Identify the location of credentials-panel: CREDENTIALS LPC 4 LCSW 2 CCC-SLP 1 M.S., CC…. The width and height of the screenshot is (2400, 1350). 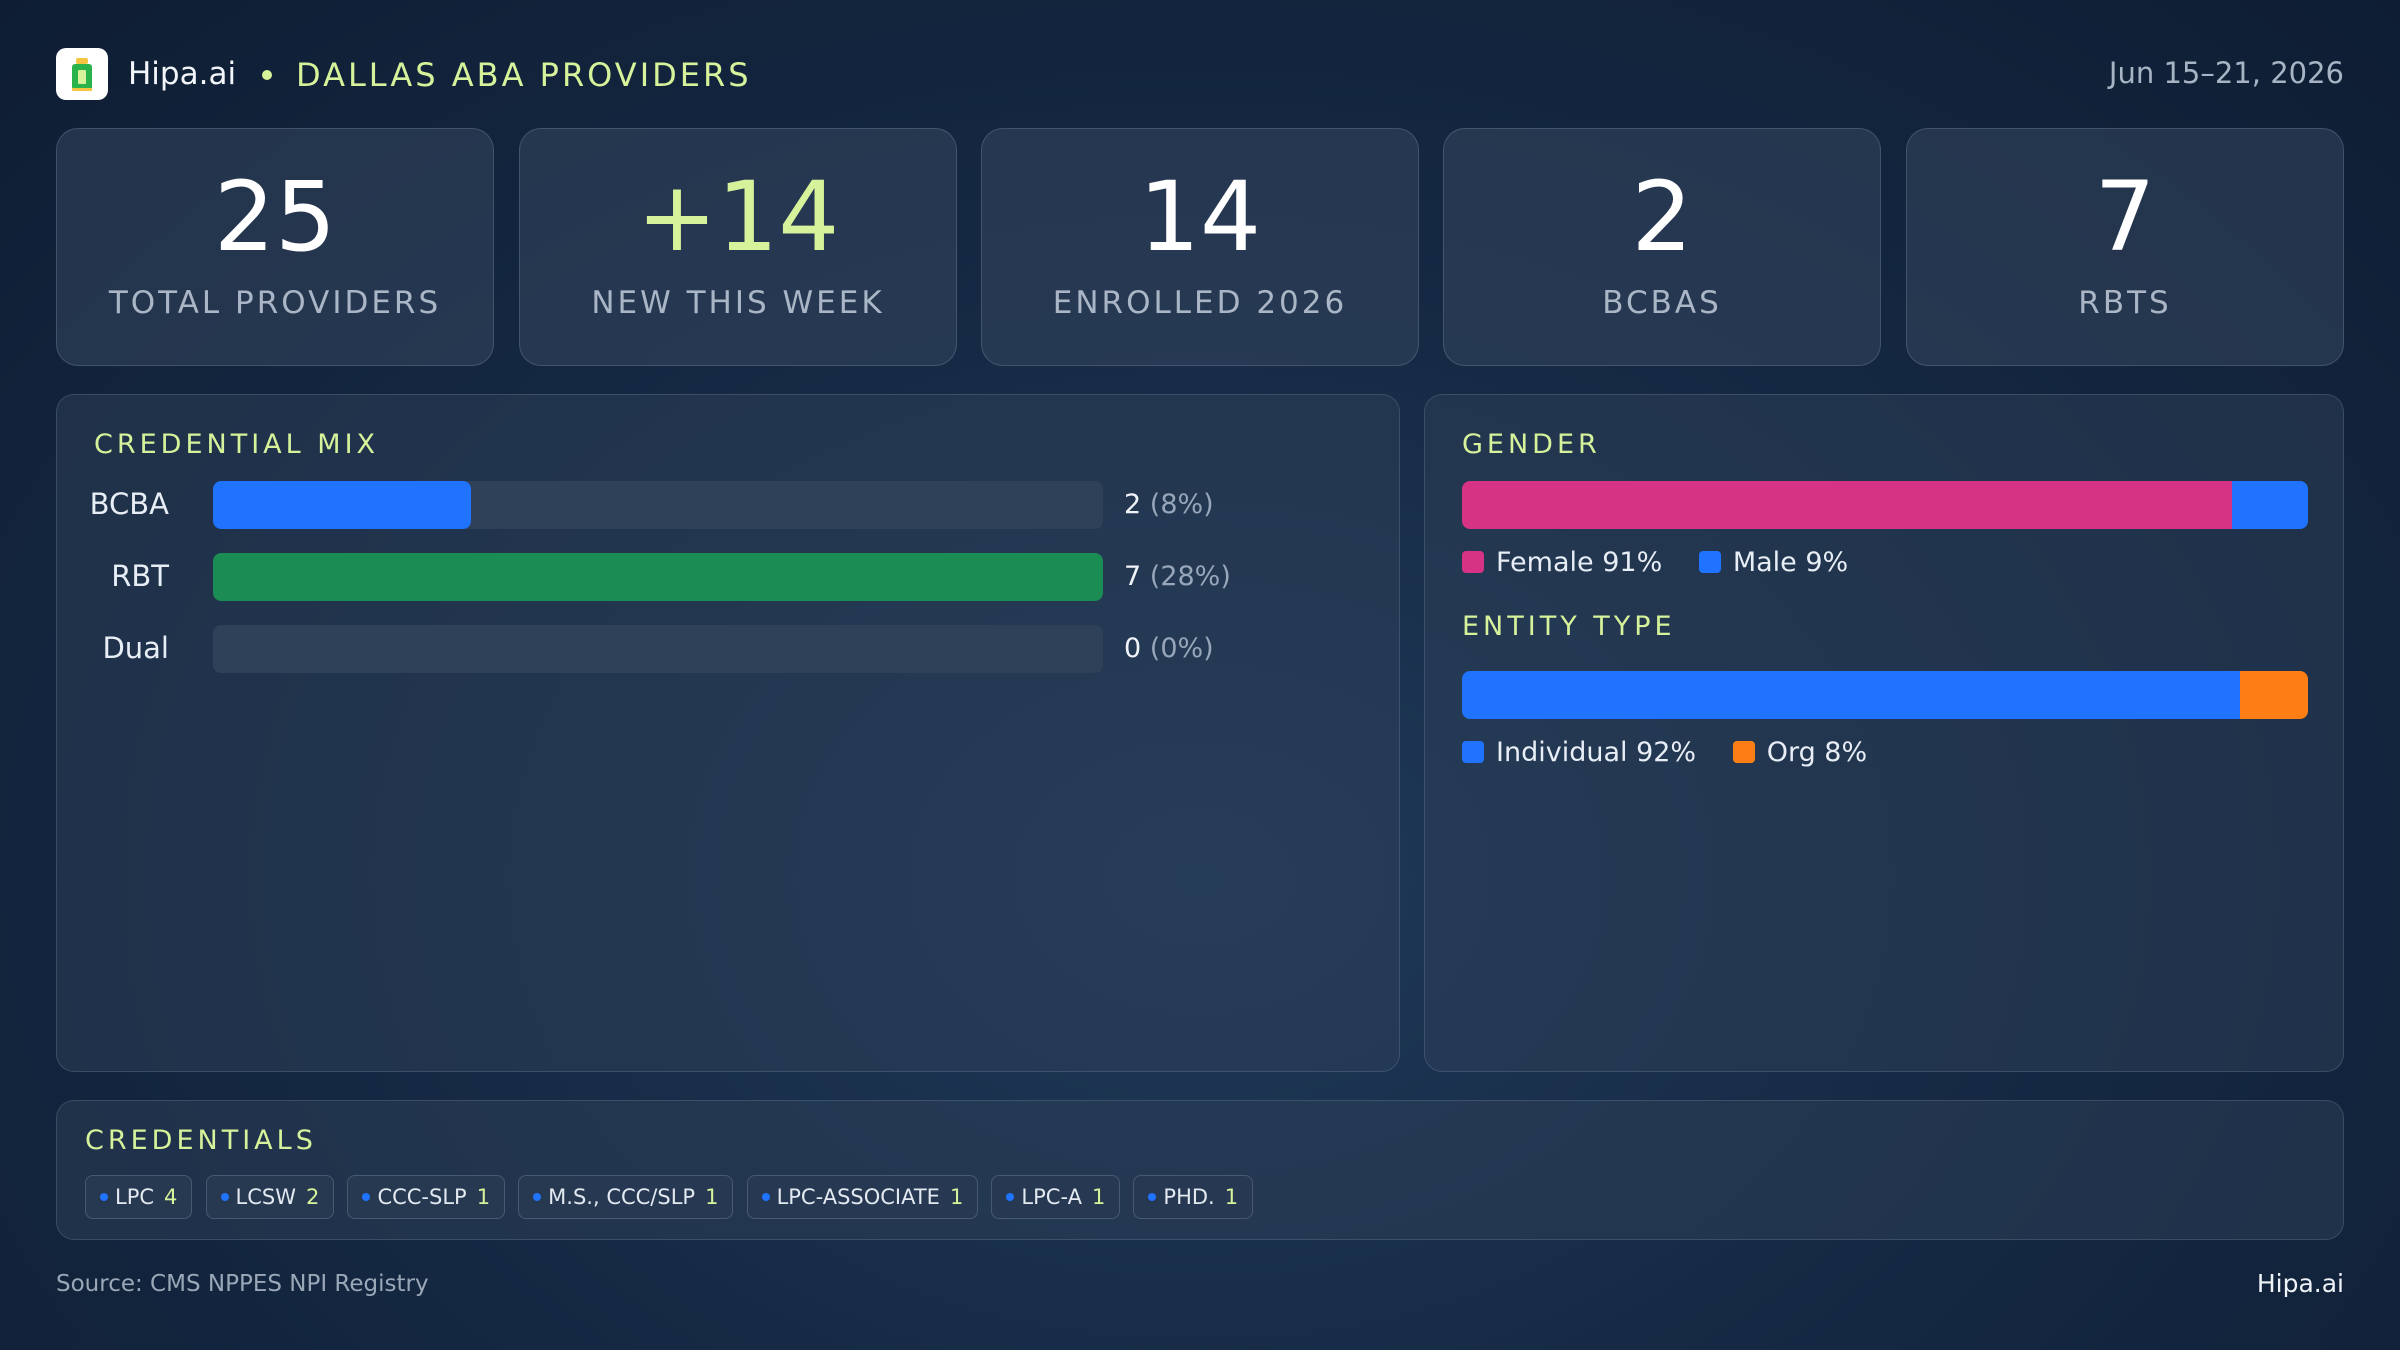
(1200, 1170).